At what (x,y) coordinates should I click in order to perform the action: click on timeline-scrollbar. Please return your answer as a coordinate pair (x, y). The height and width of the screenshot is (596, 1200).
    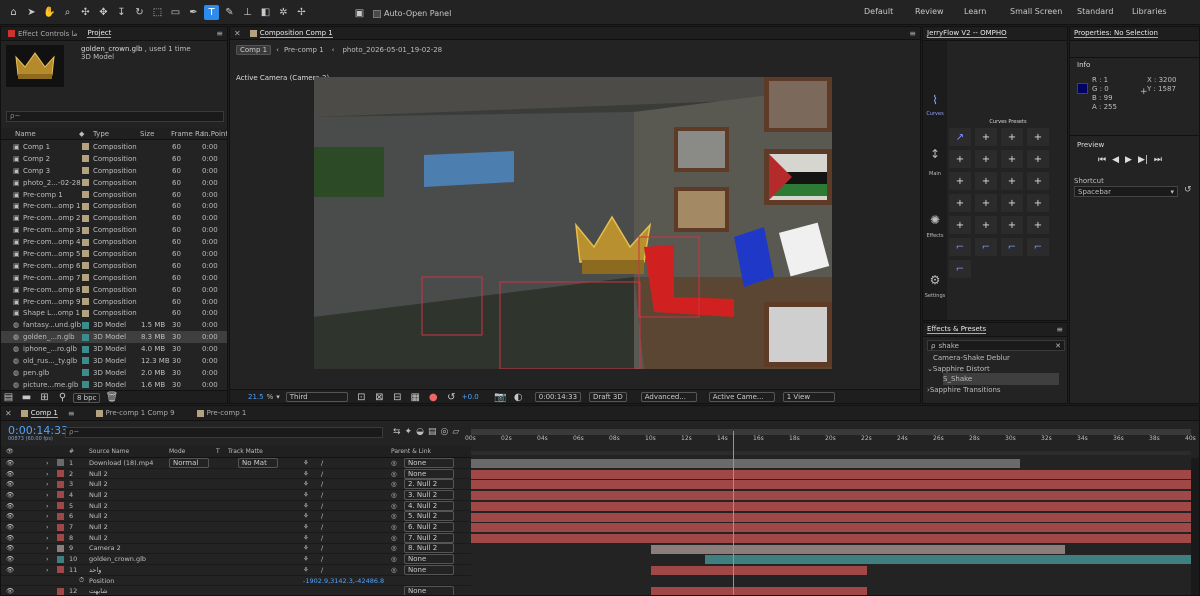
    Looking at the image, I should click on (1195, 526).